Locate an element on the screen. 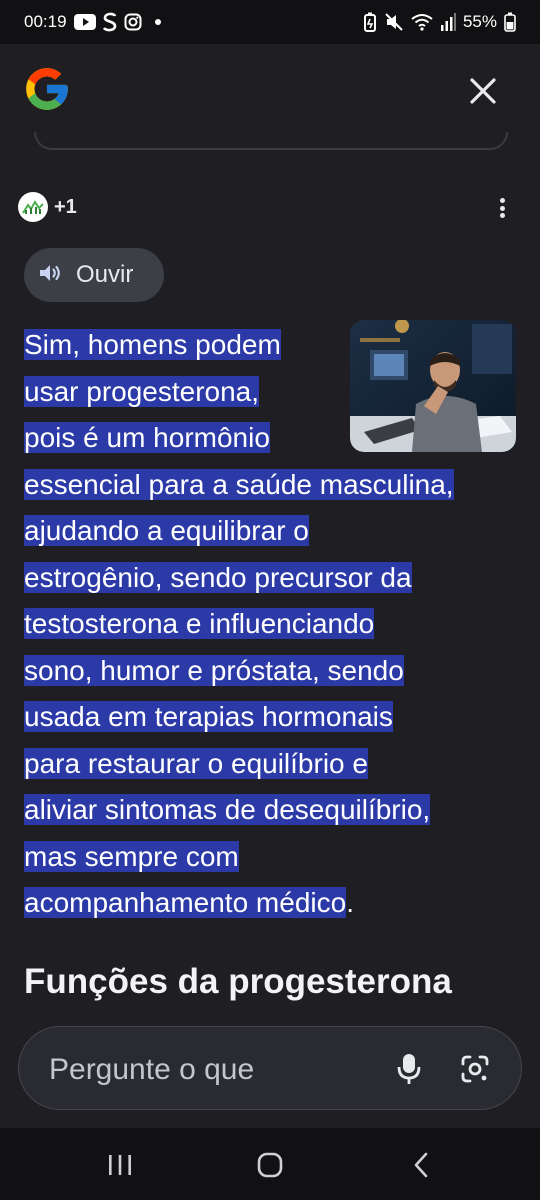 The width and height of the screenshot is (540, 1200). listen-button: Ouvir is located at coordinates (94, 275).